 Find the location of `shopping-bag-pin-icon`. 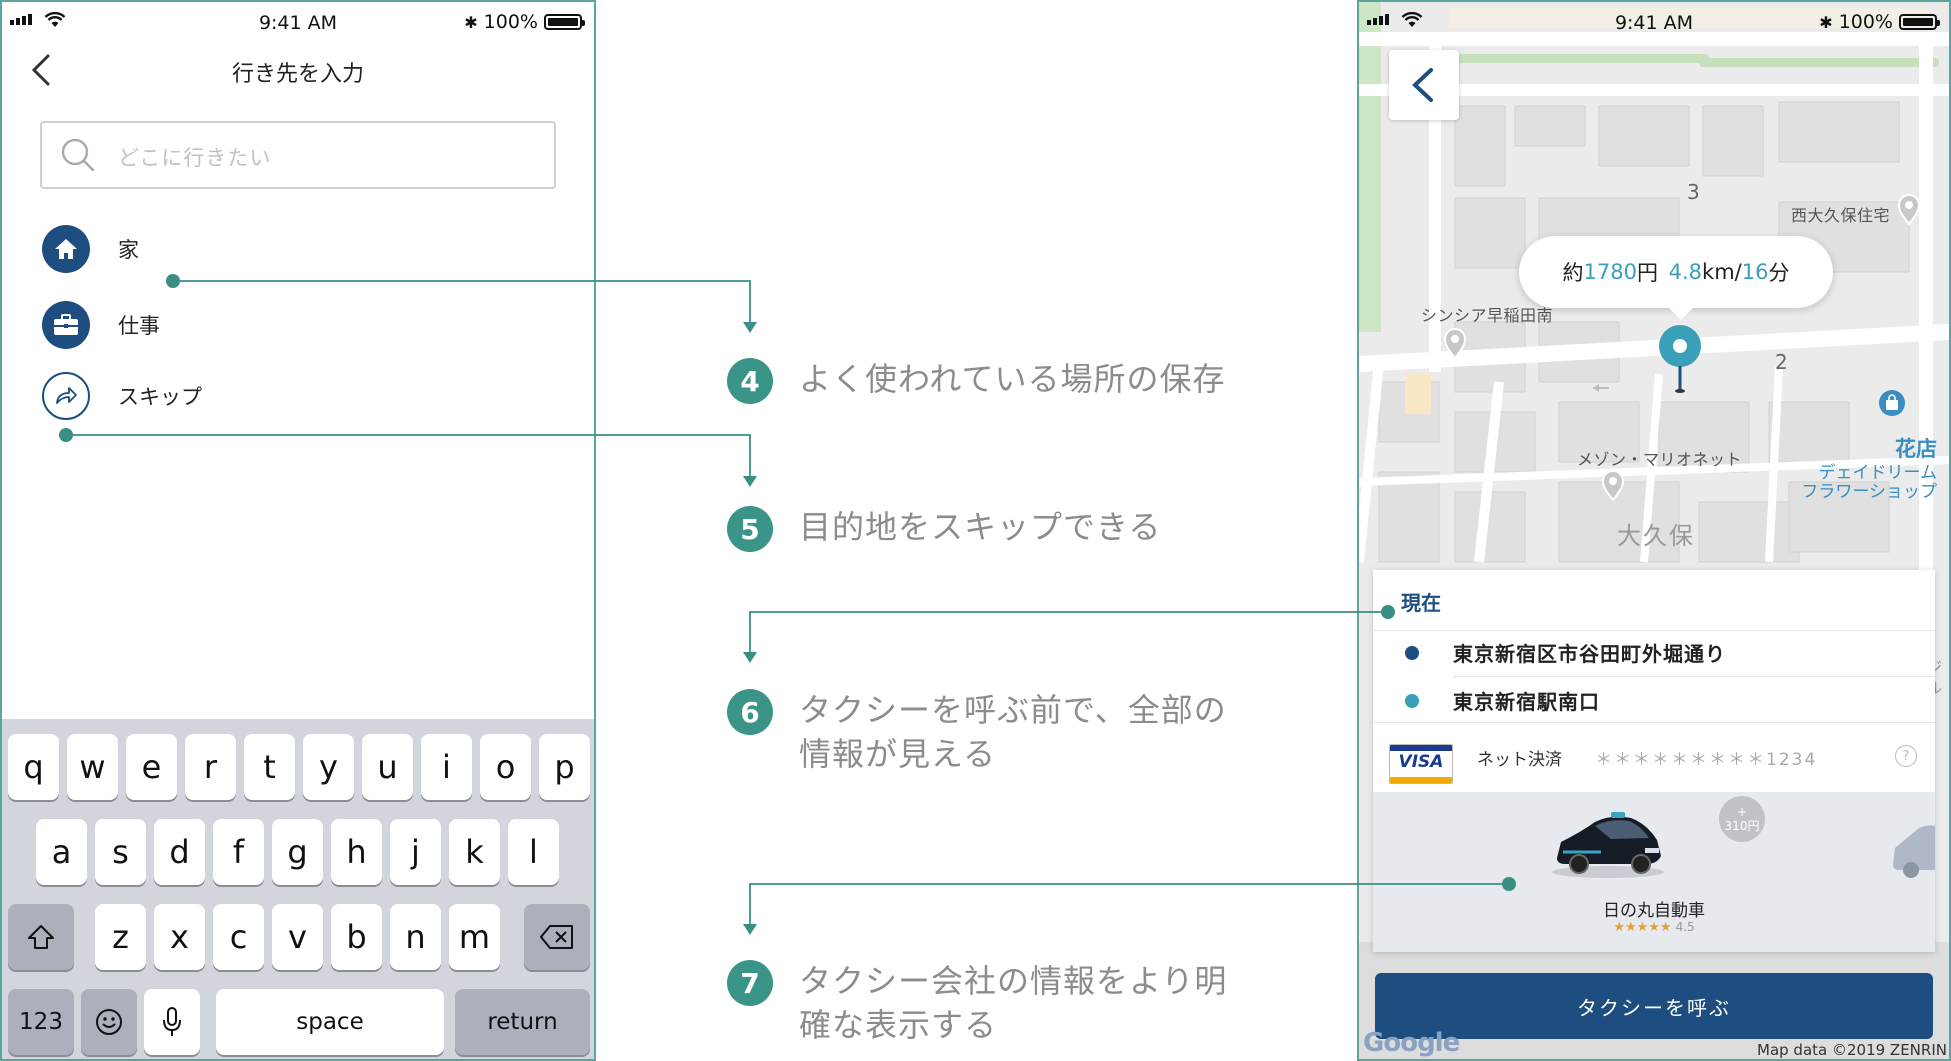

shopping-bag-pin-icon is located at coordinates (1892, 403).